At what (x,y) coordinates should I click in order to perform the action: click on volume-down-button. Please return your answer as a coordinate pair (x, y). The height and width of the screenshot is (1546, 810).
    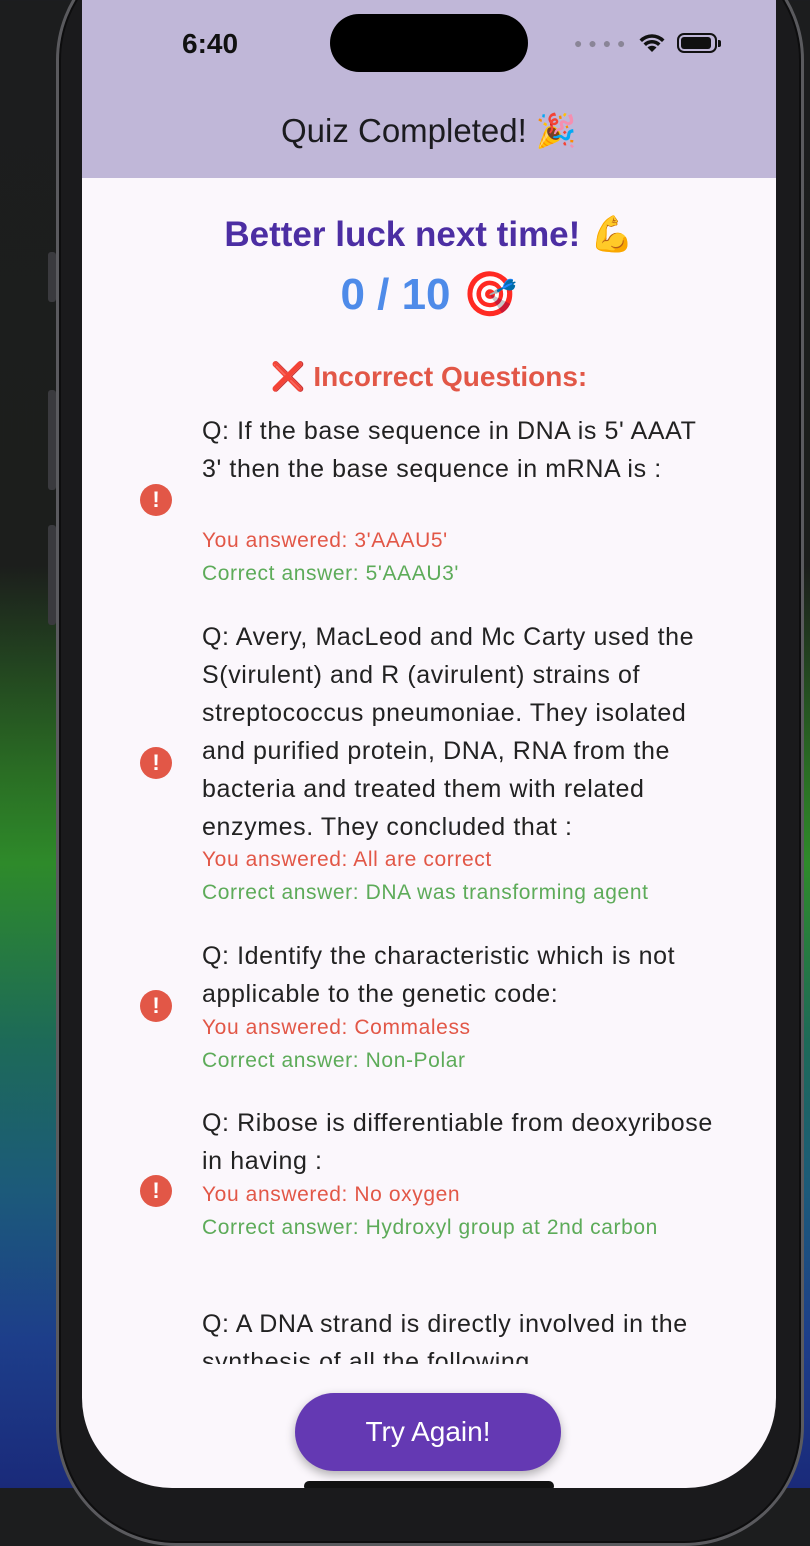
    Looking at the image, I should click on (52, 575).